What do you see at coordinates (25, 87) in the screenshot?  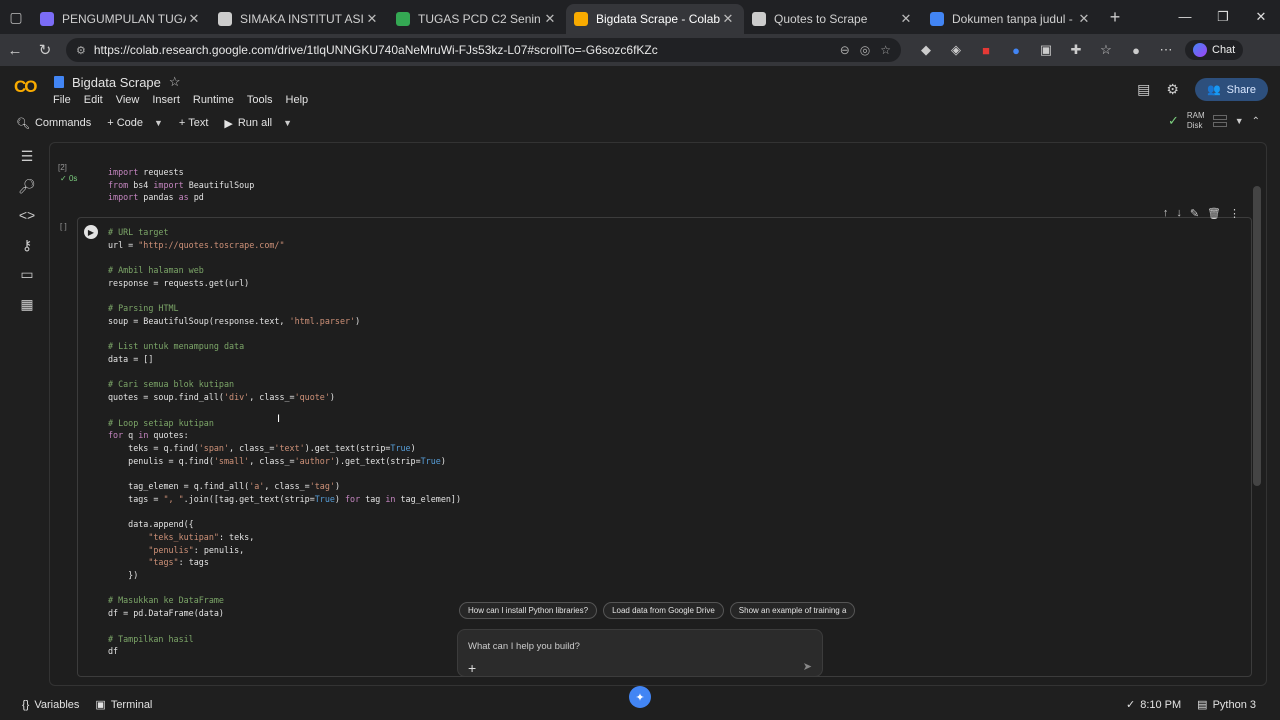 I see `colab-logo: CO` at bounding box center [25, 87].